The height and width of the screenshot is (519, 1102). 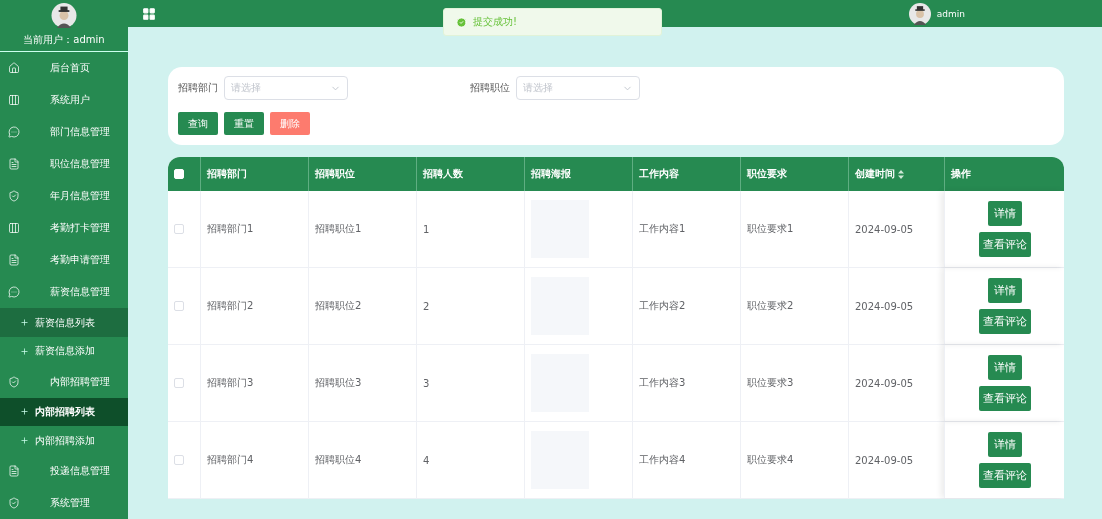 What do you see at coordinates (64, 381) in the screenshot?
I see `menu-item: 内部招聘管理` at bounding box center [64, 381].